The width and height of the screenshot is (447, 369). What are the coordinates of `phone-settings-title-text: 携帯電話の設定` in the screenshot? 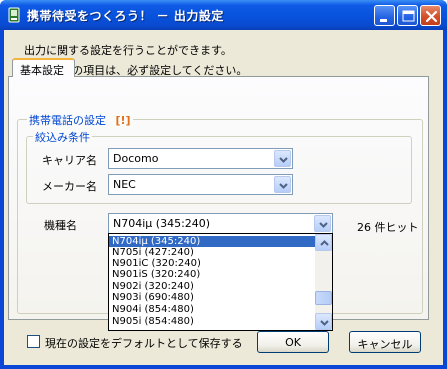 It's located at (67, 120).